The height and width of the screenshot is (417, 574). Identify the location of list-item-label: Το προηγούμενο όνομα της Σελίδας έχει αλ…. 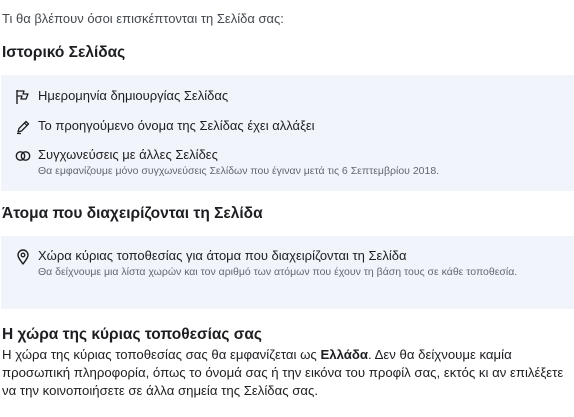
(176, 125).